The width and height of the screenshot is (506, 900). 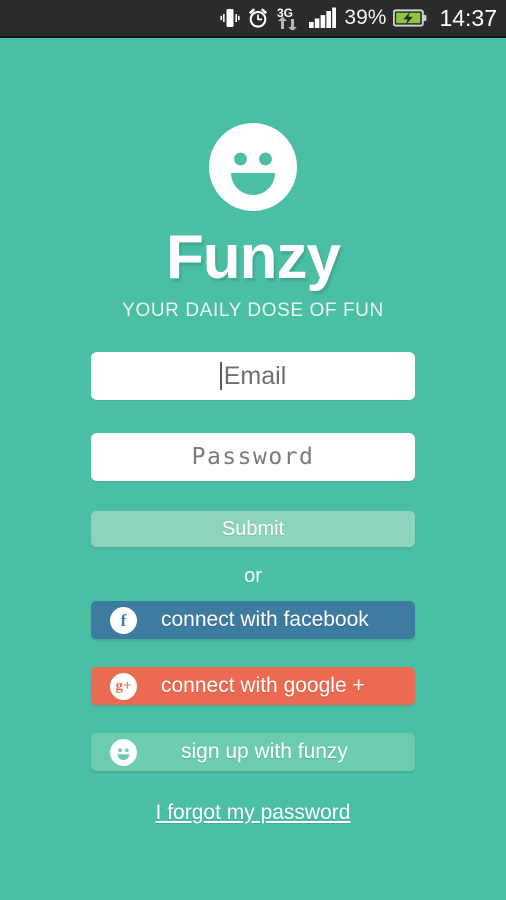 I want to click on password-placeholder: Password, so click(x=253, y=457).